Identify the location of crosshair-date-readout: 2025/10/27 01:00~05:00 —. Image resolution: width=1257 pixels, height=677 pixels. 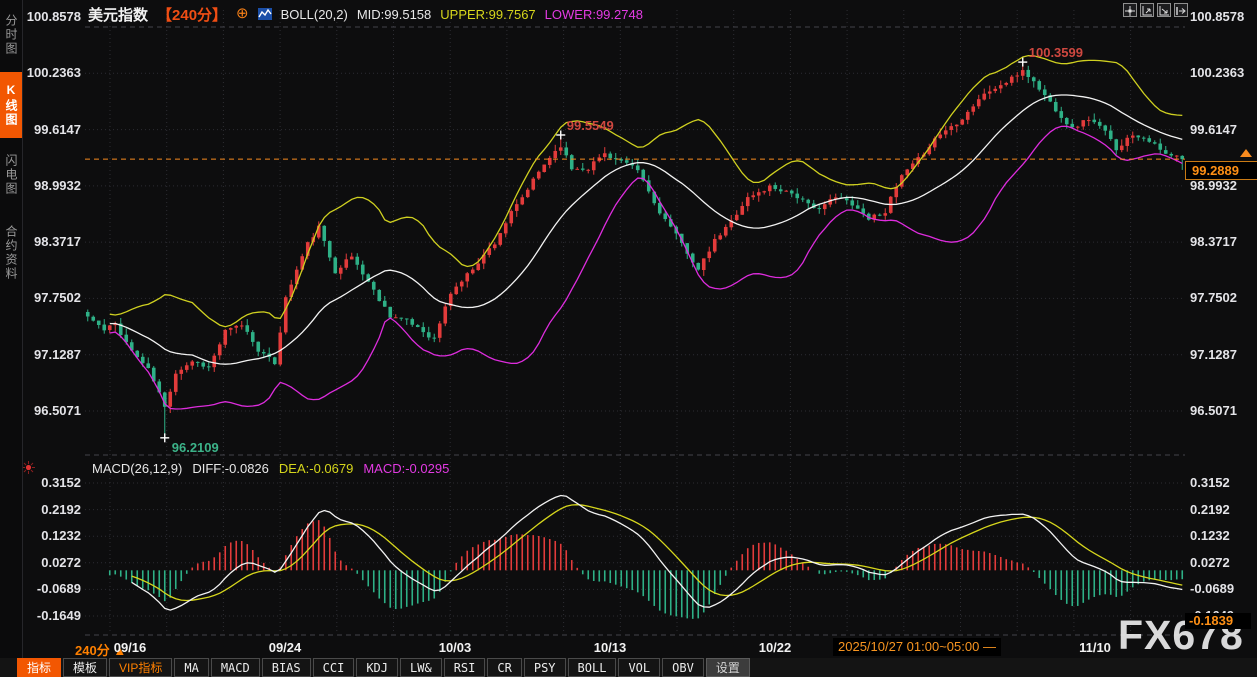
(917, 647).